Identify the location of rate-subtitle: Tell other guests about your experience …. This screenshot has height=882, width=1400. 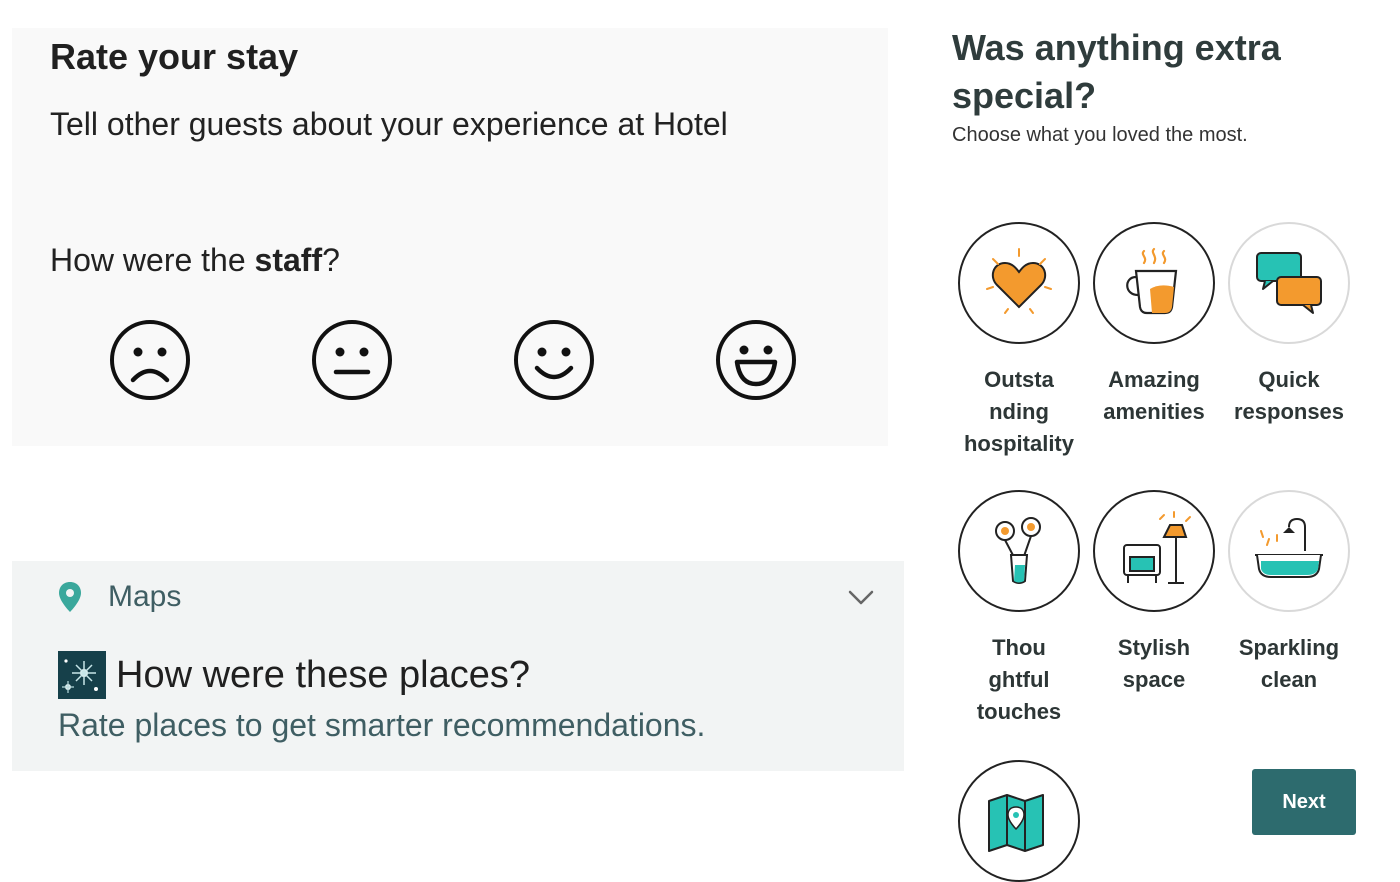
(389, 124).